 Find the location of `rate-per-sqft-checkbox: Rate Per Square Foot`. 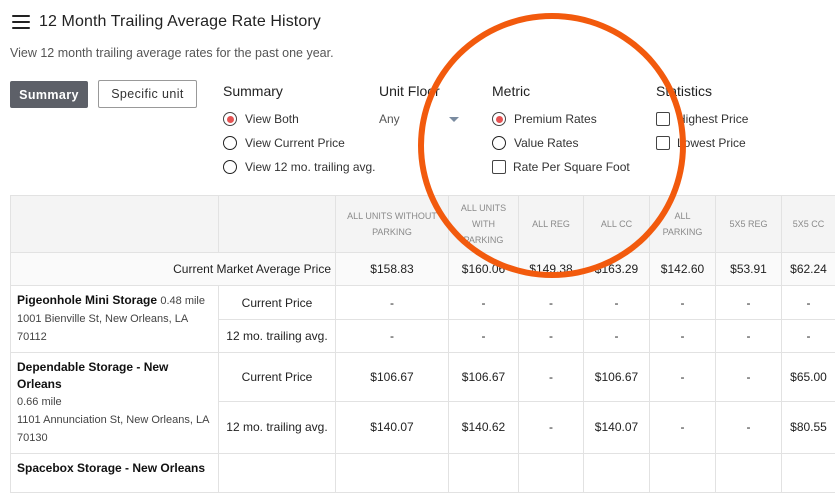

rate-per-sqft-checkbox: Rate Per Square Foot is located at coordinates (561, 167).